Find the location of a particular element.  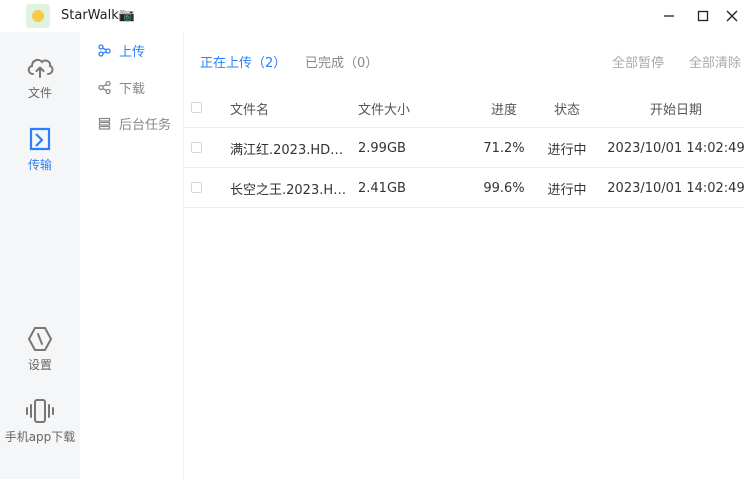

file-name: 满江红.2023.HD1080P.mp4 is located at coordinates (289, 148).